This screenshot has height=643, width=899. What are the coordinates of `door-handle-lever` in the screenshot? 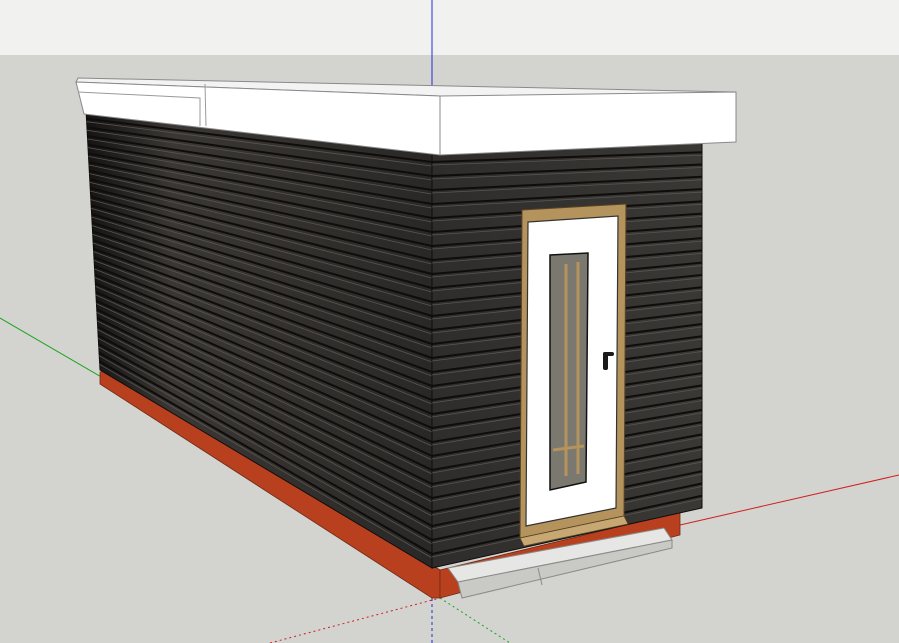 It's located at (608, 354).